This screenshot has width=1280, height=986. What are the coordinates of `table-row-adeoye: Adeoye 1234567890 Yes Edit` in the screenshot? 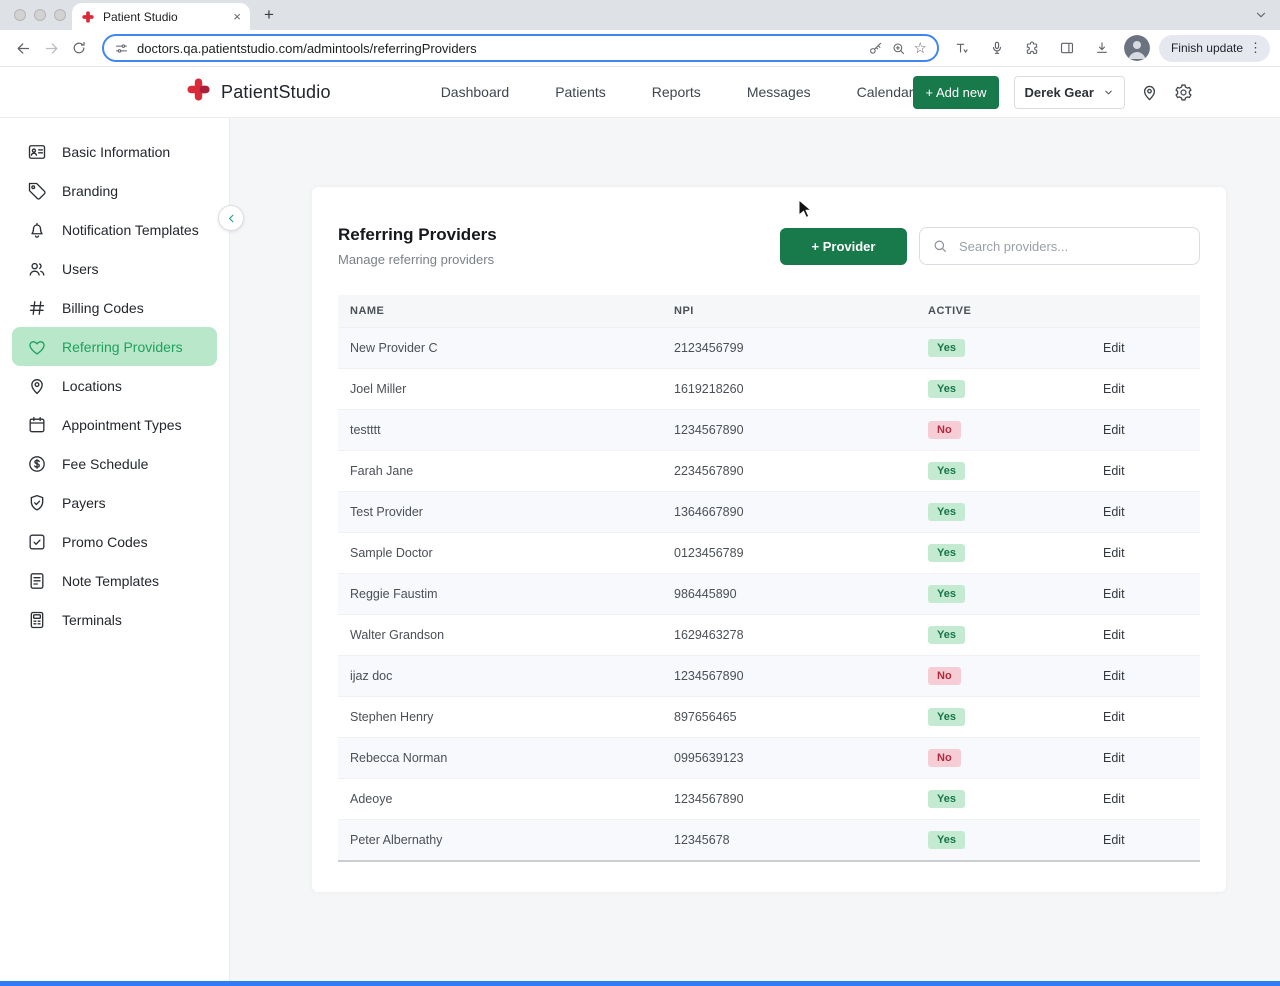 It's located at (769, 799).